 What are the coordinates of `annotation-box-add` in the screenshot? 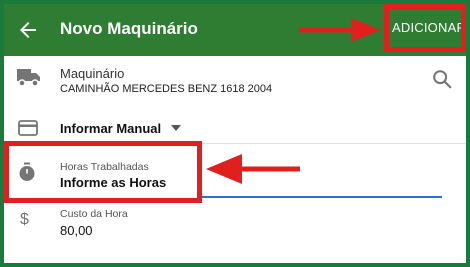 It's located at (425, 28).